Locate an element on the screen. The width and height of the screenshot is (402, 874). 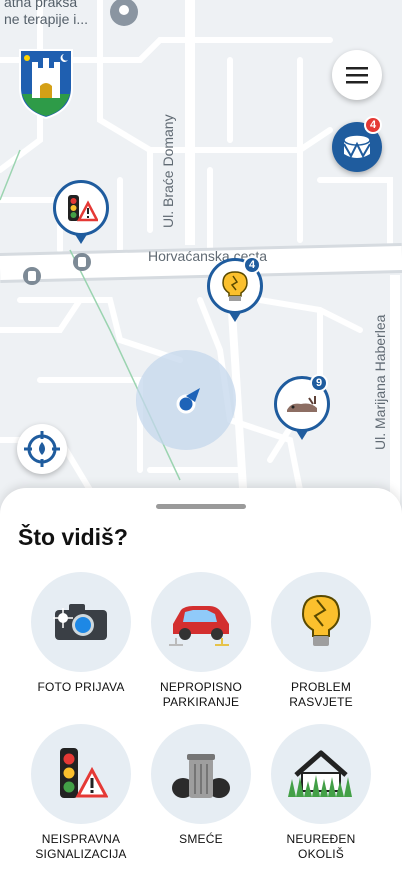
pin-count-badge: 9 is located at coordinates (319, 383).